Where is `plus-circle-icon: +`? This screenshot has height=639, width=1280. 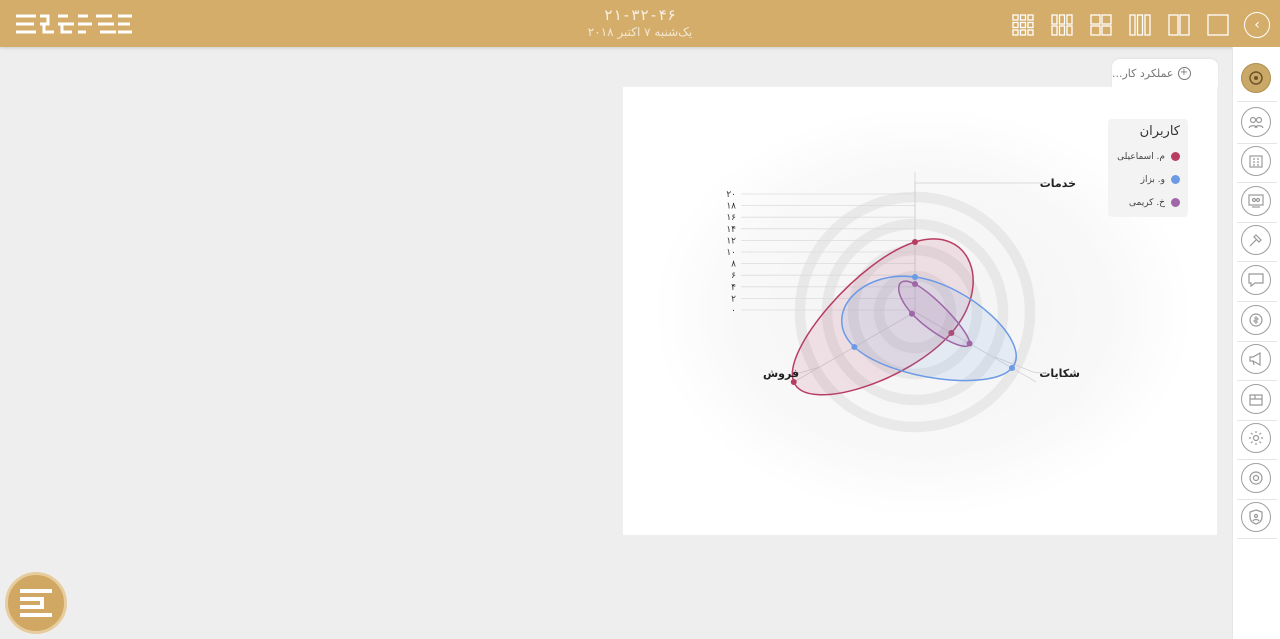
plus-circle-icon: + is located at coordinates (1184, 73).